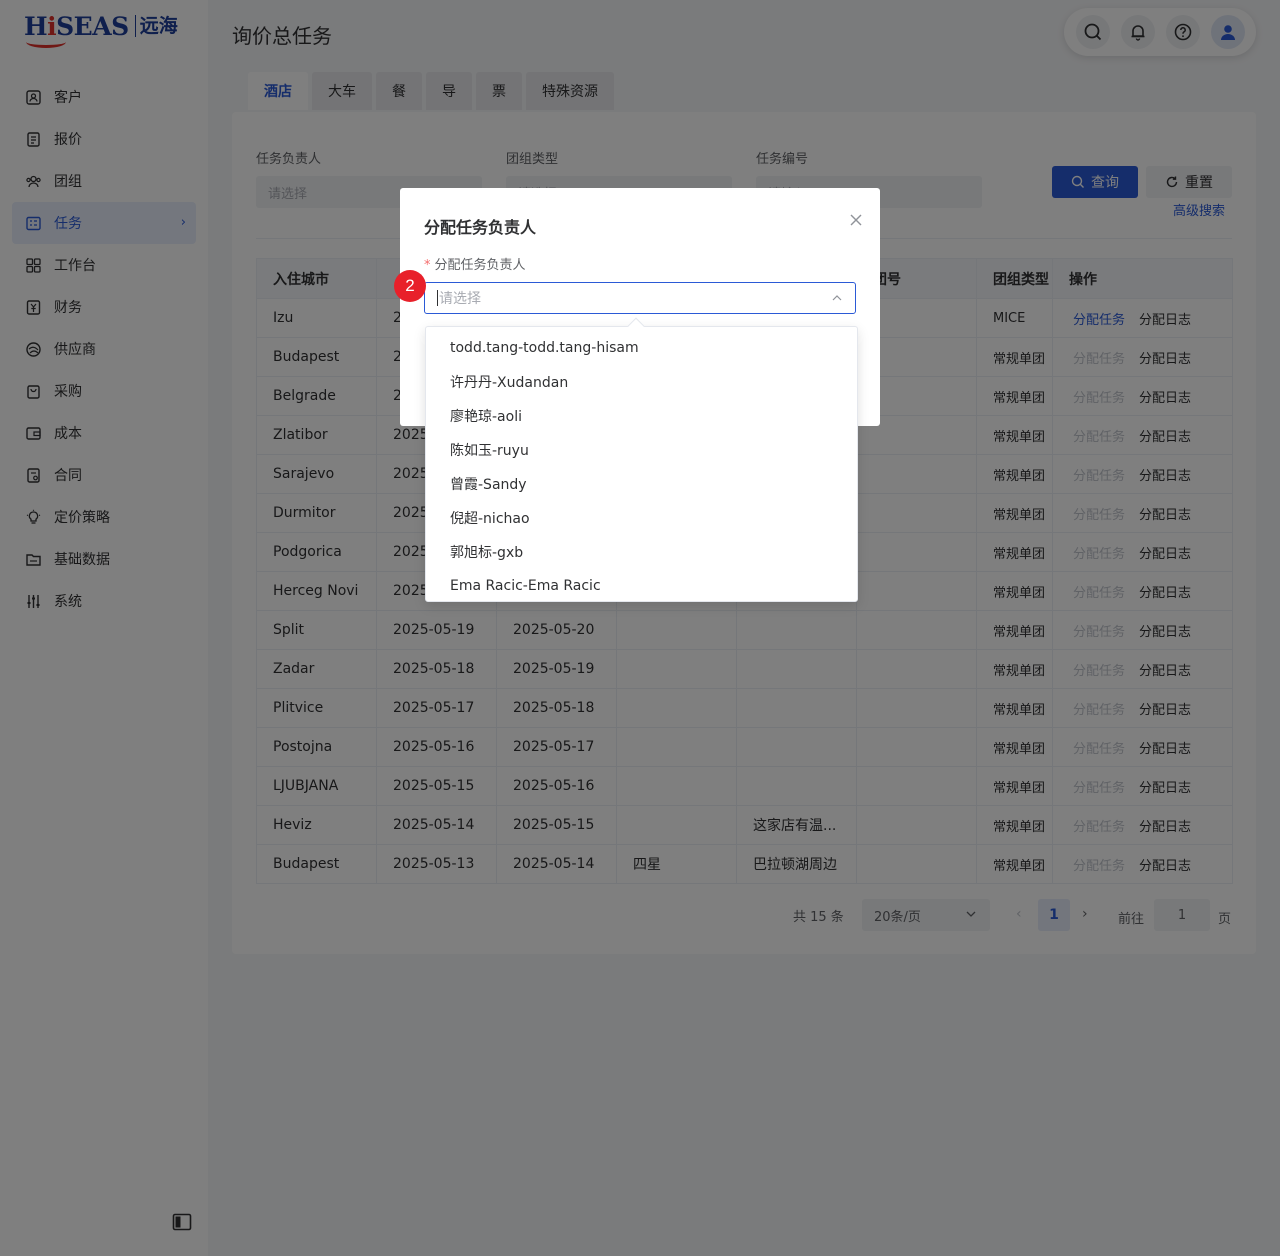  Describe the element at coordinates (641, 518) in the screenshot. I see `owner-option: 倪超-nichao` at that location.